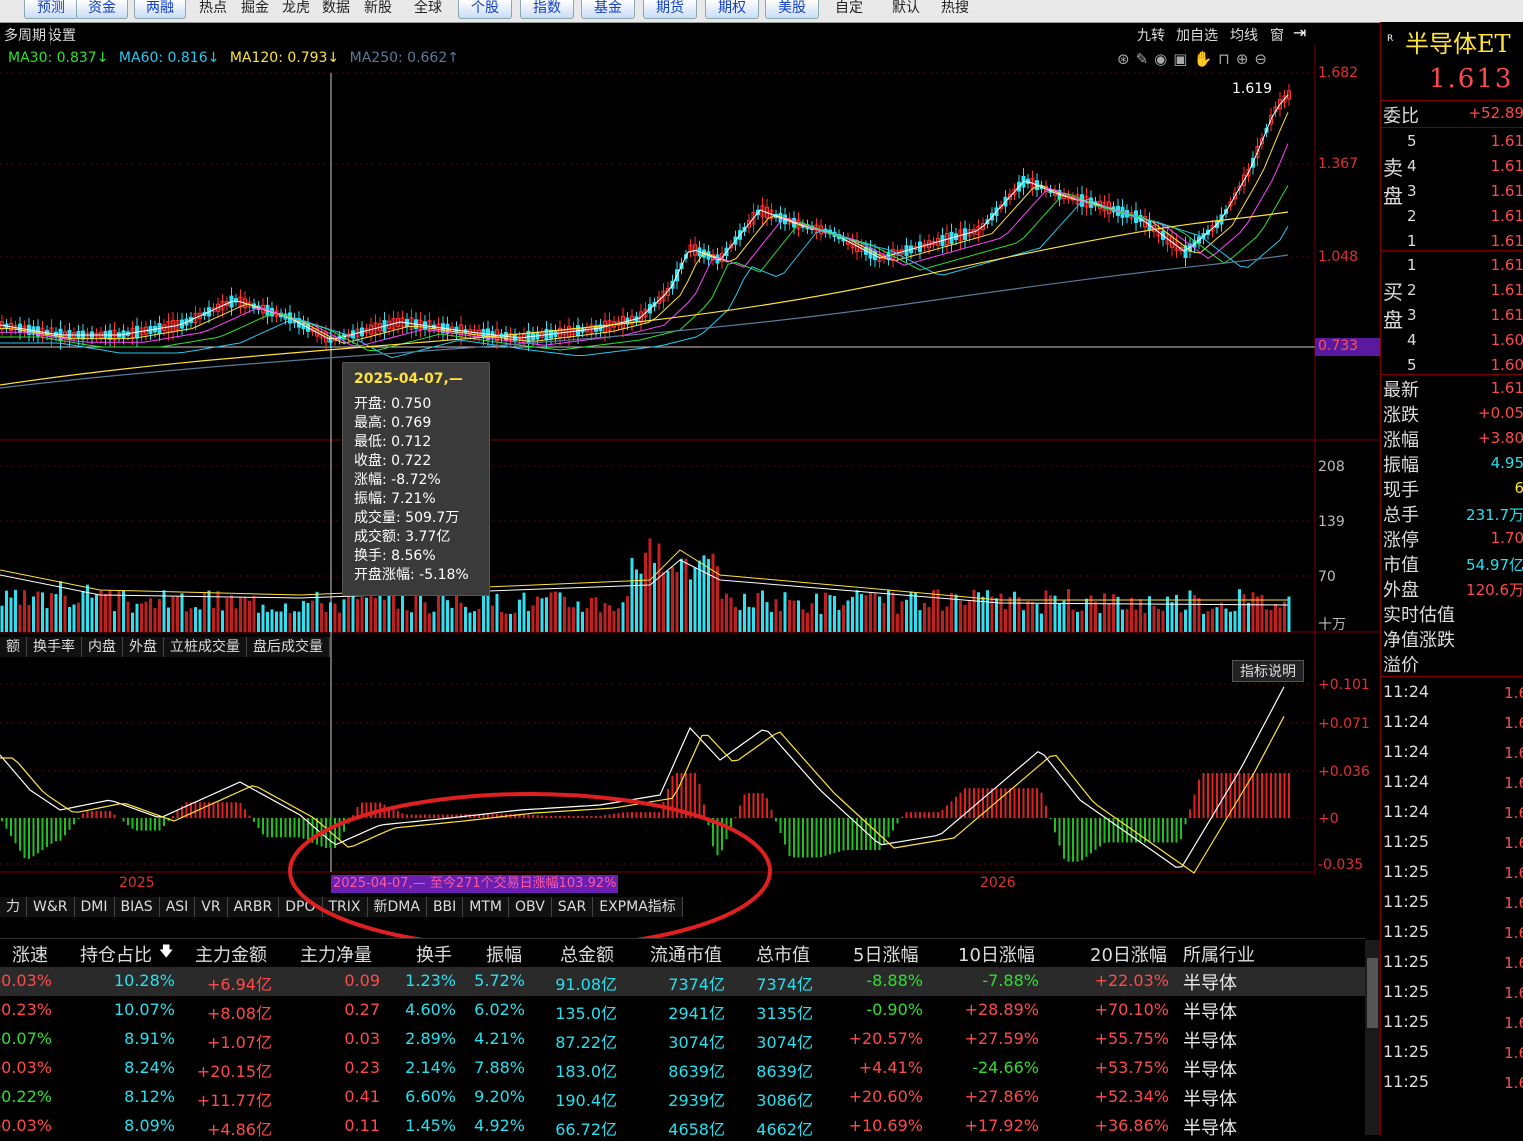  Describe the element at coordinates (160, 9) in the screenshot. I see `nav-button: 两融` at that location.